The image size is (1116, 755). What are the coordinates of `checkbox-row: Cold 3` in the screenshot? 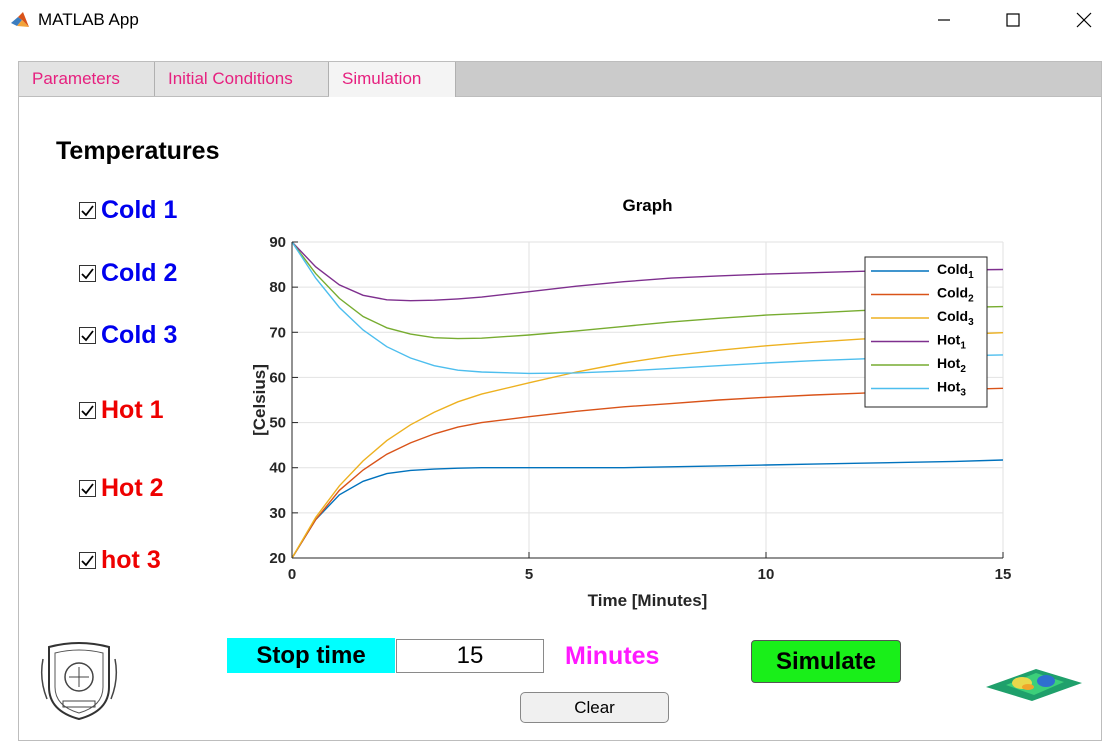 It's located at (128, 335).